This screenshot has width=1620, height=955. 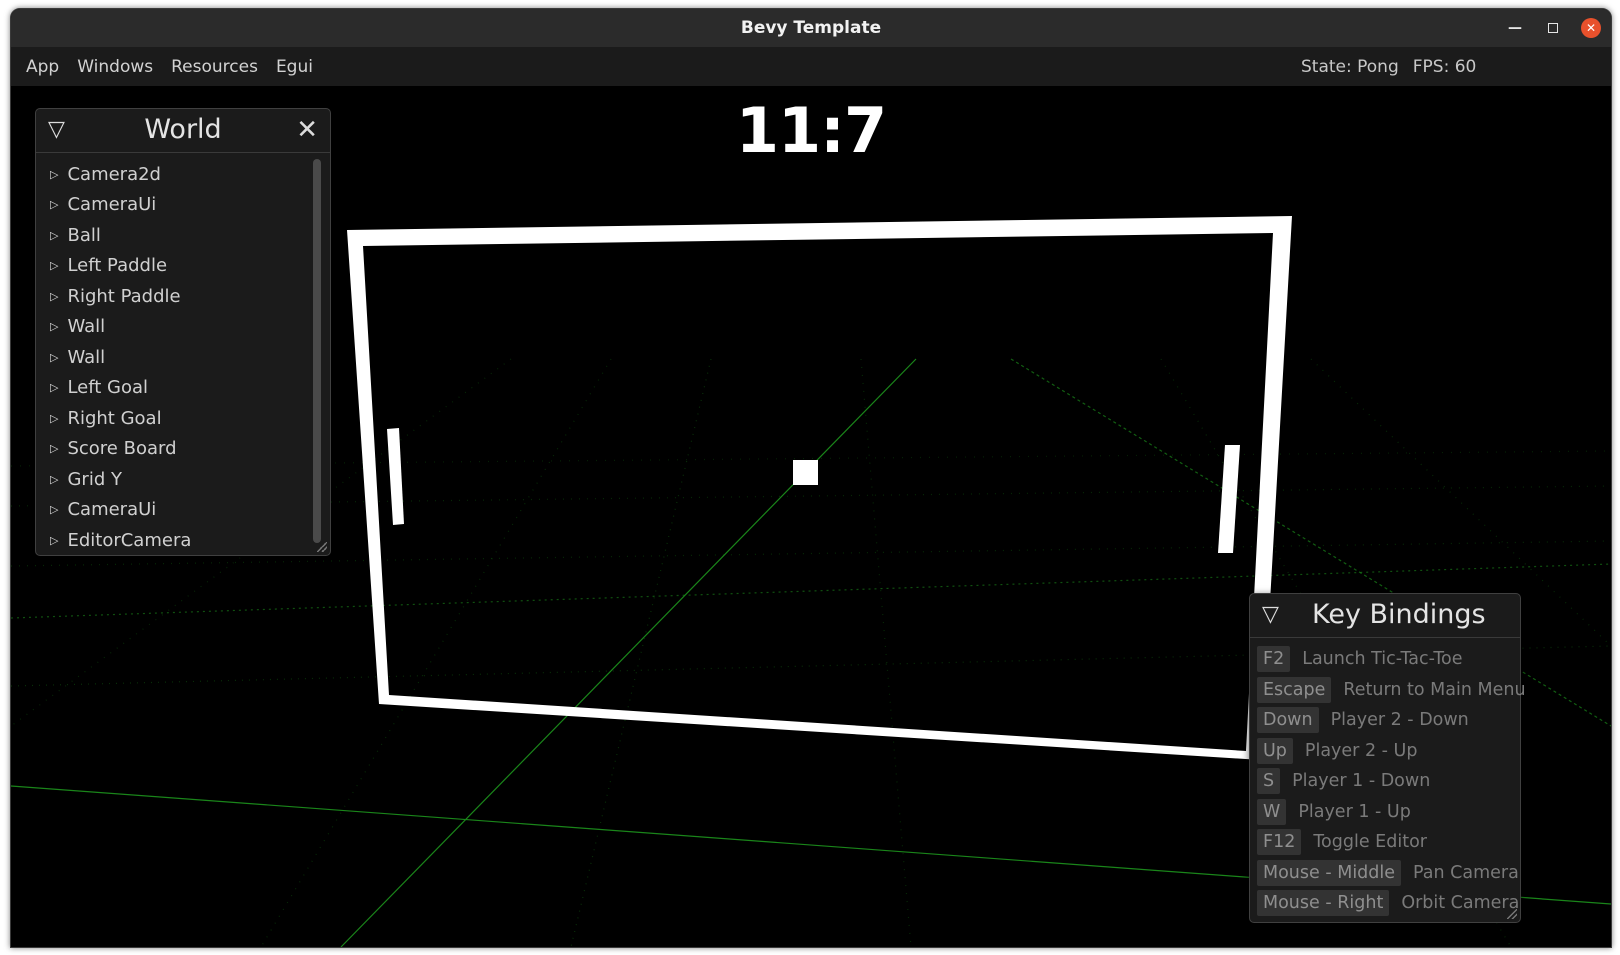 I want to click on binding-row: F12 Toggle Editor, so click(x=1391, y=842).